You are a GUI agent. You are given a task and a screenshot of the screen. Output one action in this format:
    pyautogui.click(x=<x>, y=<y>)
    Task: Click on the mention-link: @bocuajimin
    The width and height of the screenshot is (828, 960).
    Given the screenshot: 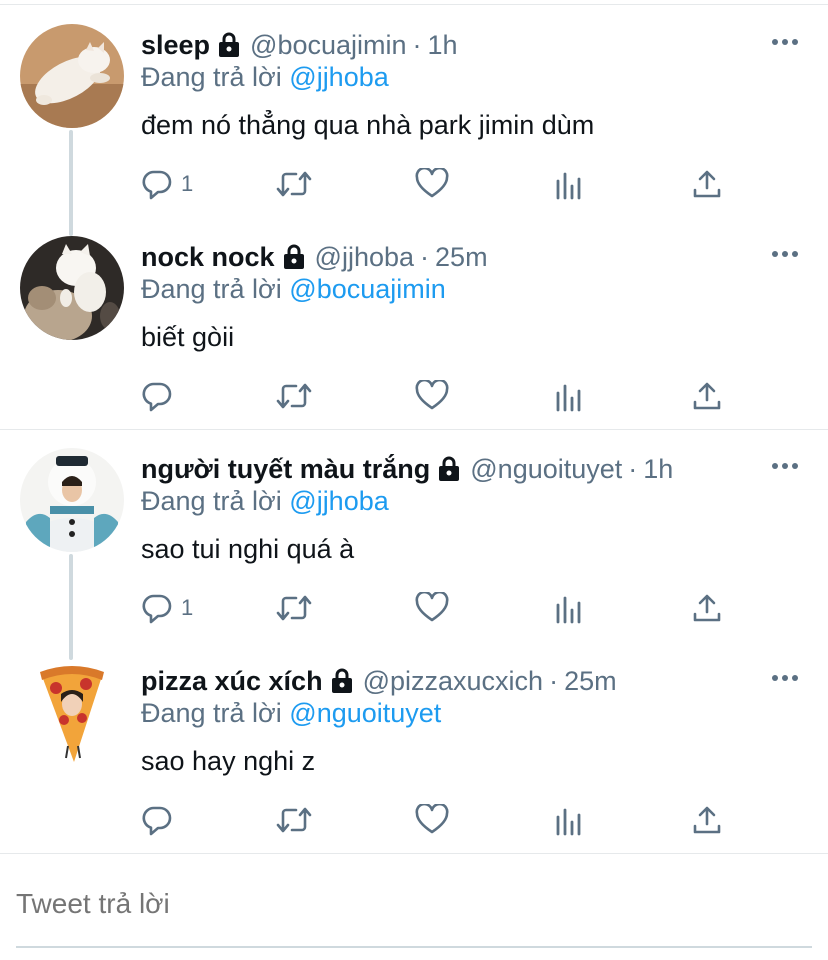 What is the action you would take?
    pyautogui.click(x=367, y=289)
    